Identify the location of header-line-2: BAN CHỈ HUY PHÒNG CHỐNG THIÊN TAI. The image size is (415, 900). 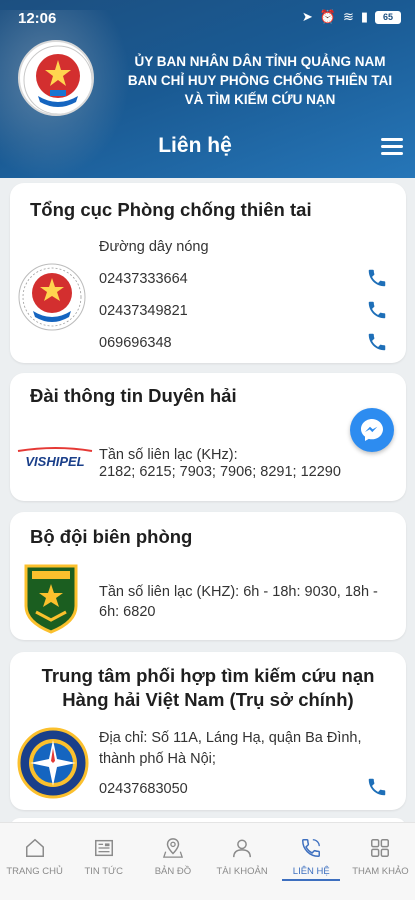
(260, 80).